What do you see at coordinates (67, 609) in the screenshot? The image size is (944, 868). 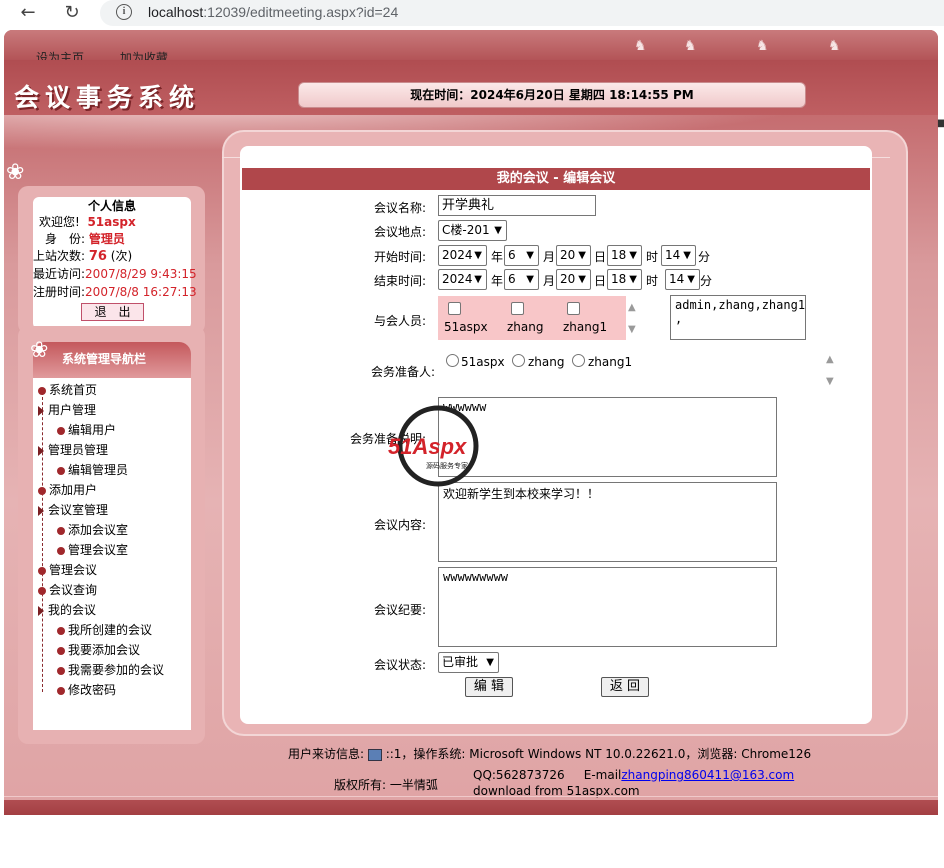 I see `nav-item: 我的会议` at bounding box center [67, 609].